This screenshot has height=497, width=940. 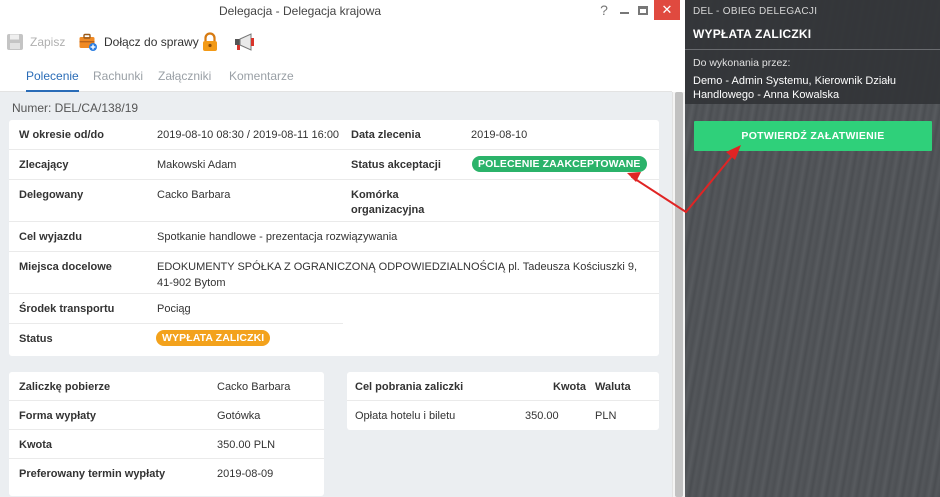 I want to click on divider, so click(x=812, y=49).